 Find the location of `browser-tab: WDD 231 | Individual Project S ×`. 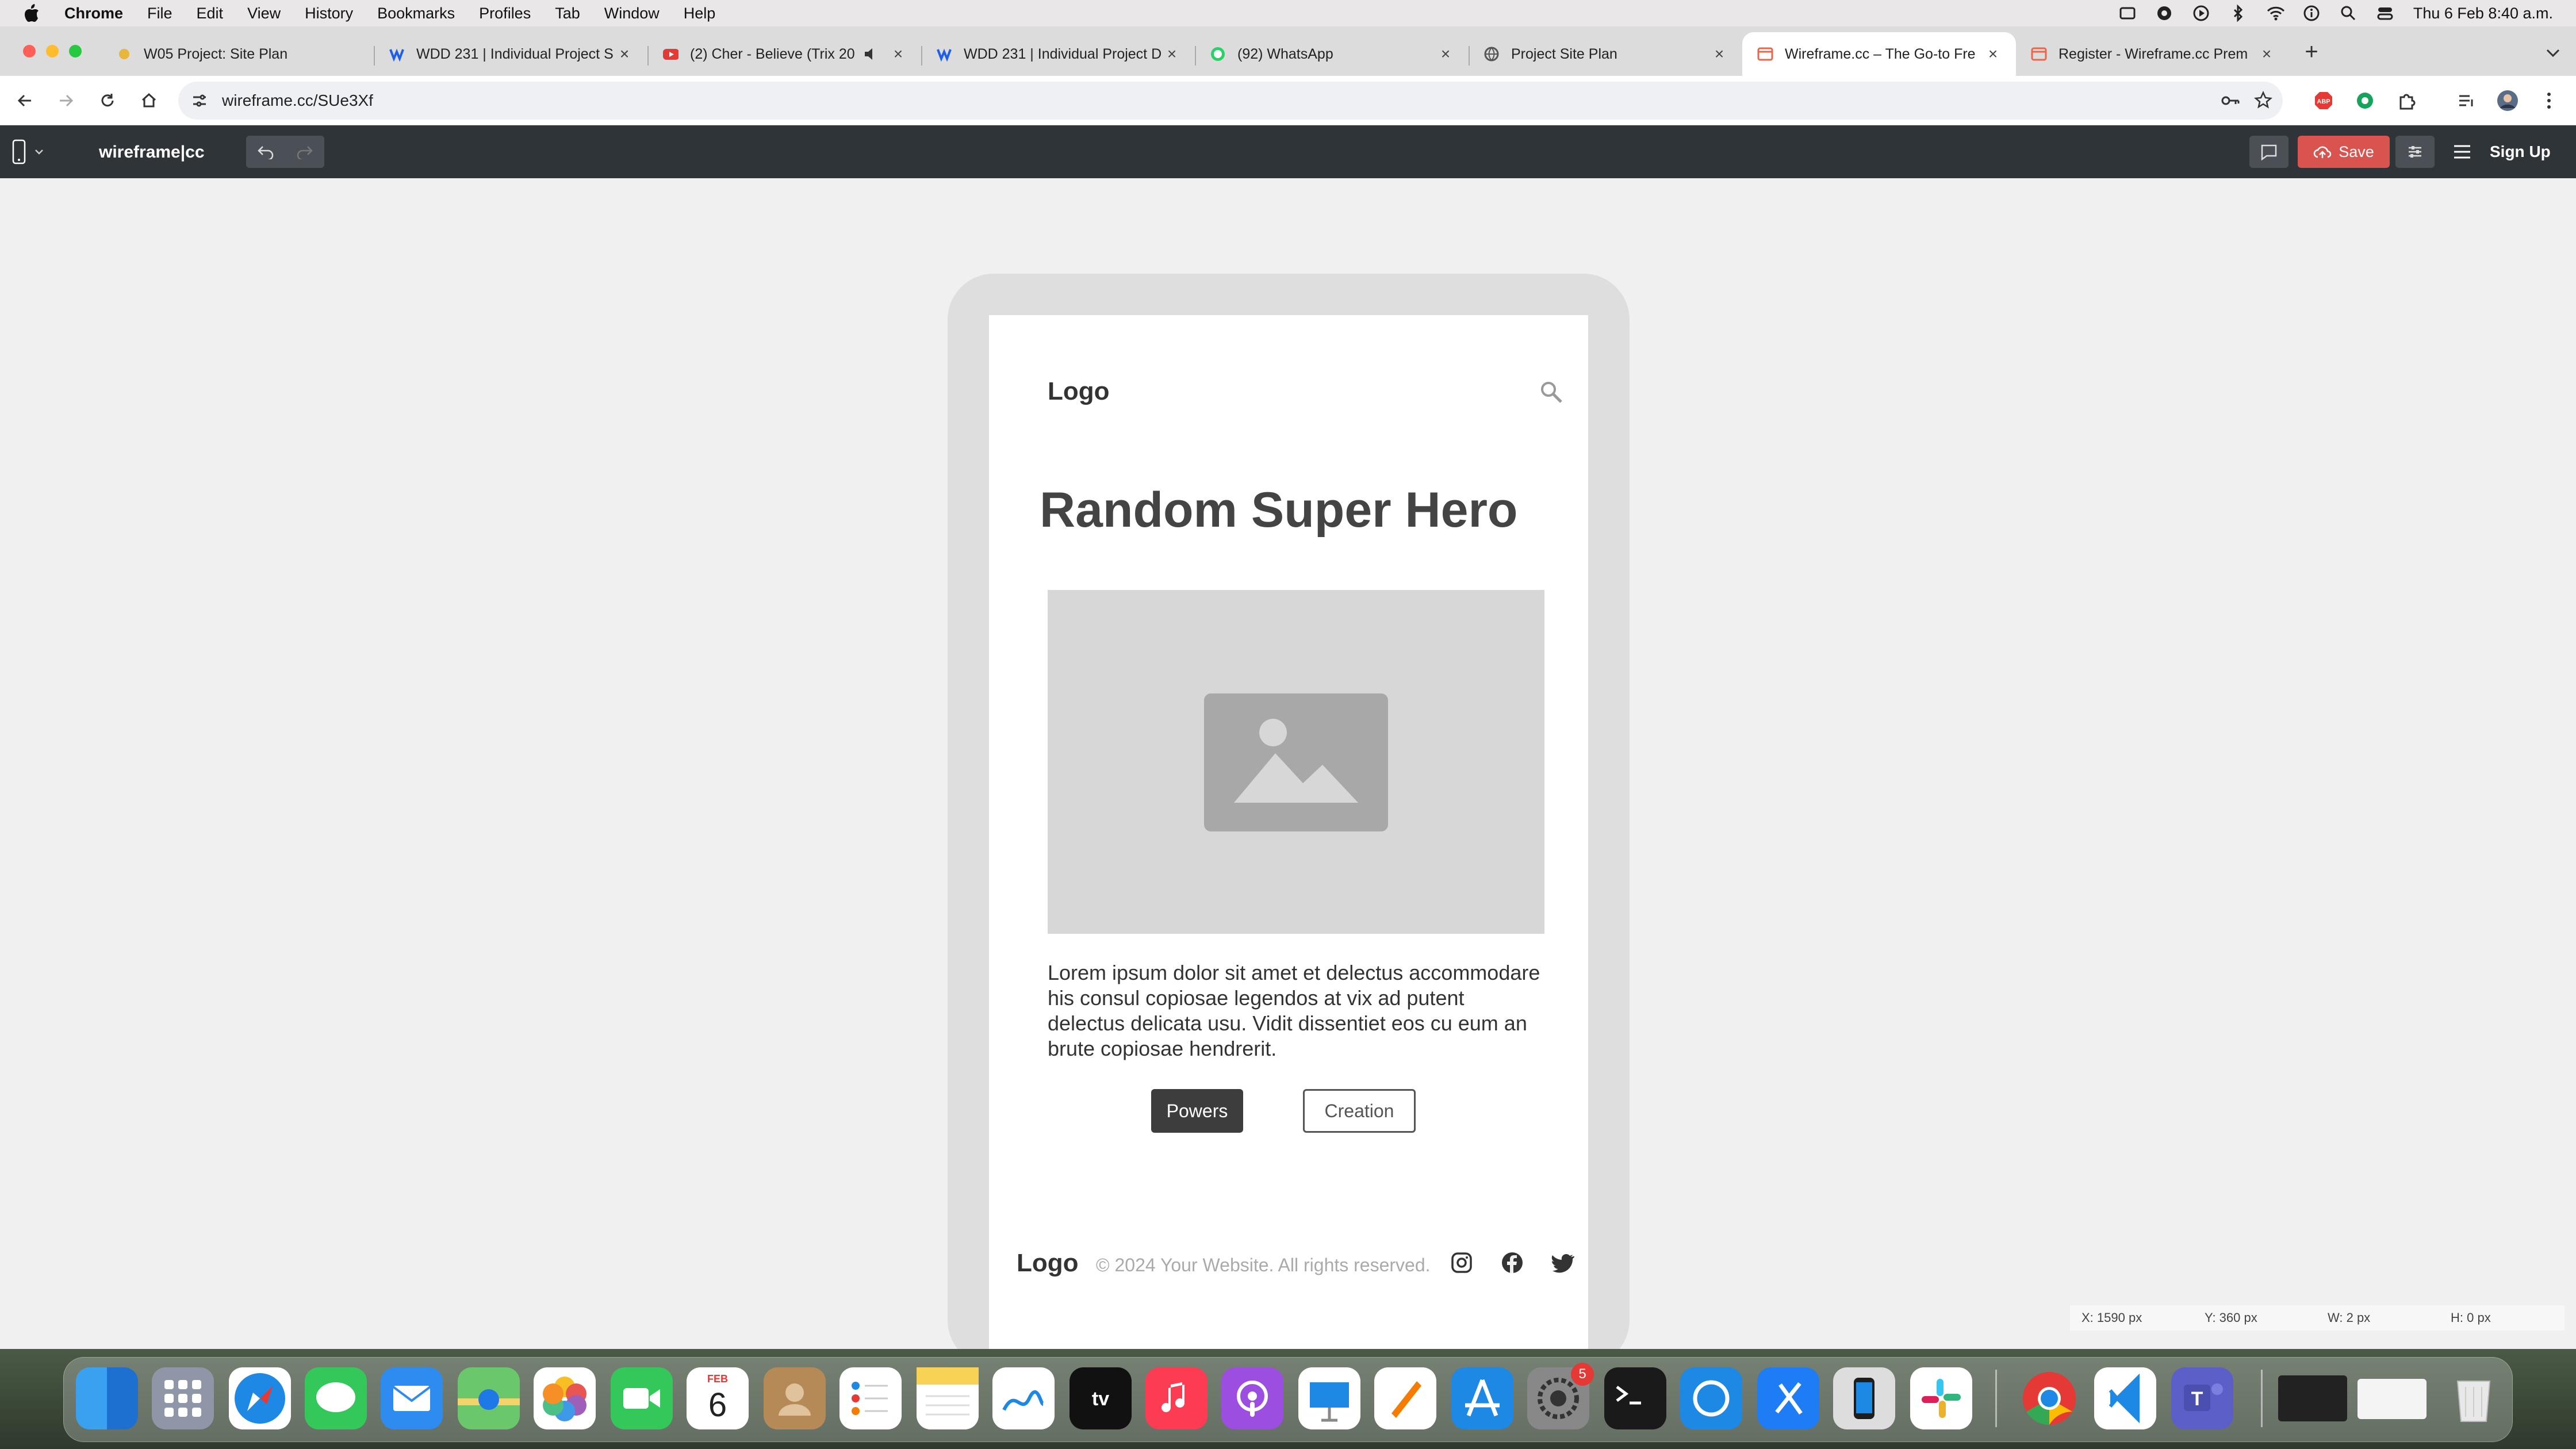

browser-tab: WDD 231 | Individual Project S × is located at coordinates (510, 54).